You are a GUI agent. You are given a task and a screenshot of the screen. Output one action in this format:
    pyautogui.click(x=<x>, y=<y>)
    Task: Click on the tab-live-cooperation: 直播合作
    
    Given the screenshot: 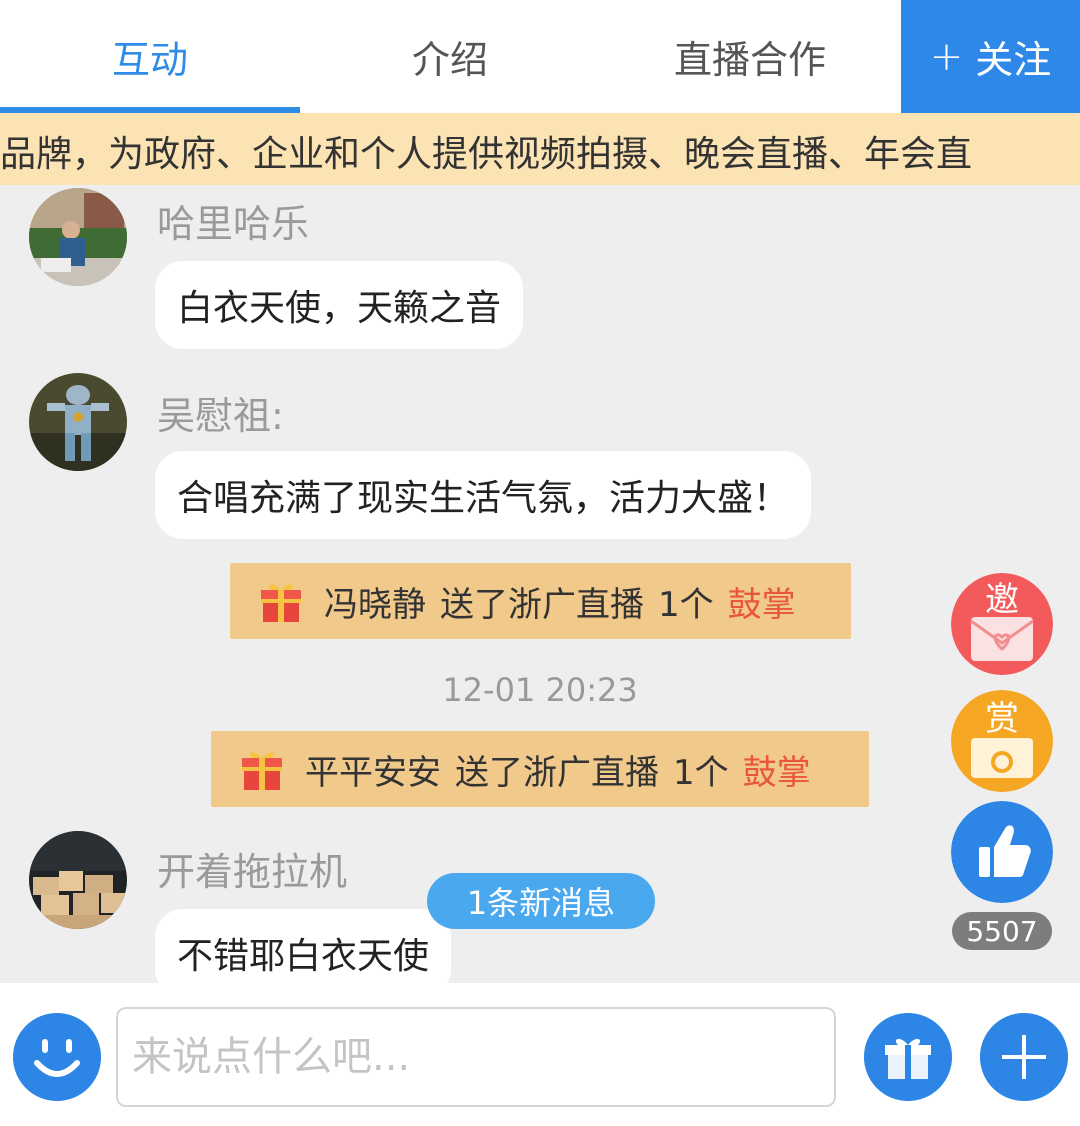 What is the action you would take?
    pyautogui.click(x=750, y=56)
    